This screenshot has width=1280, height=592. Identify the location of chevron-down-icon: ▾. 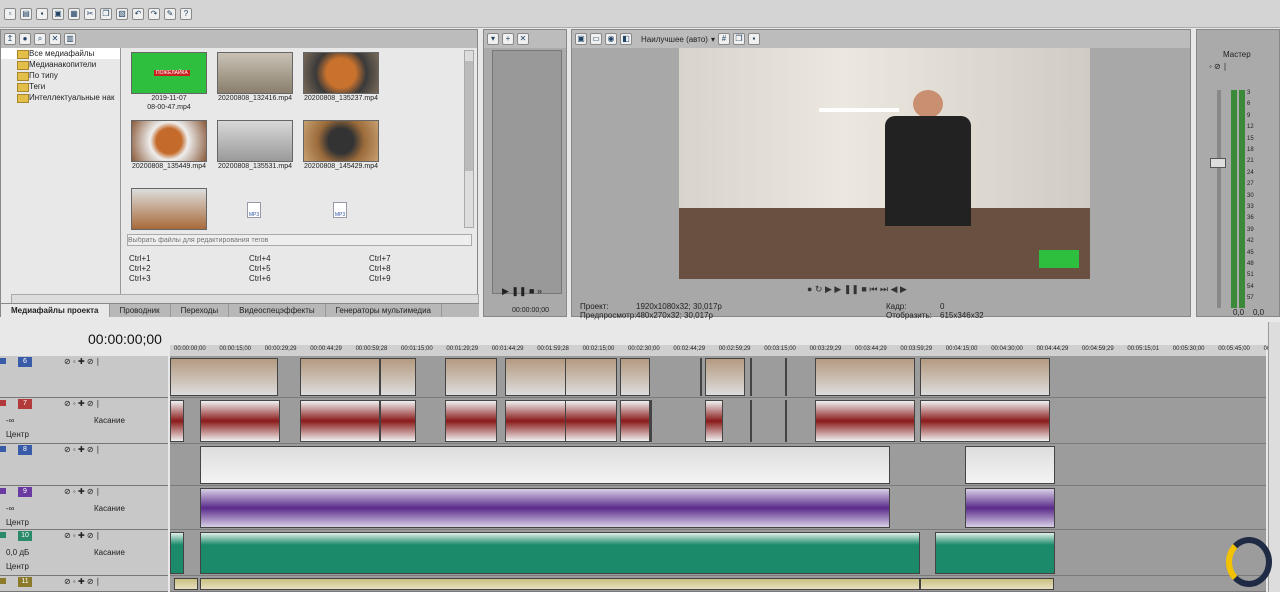
(713, 39).